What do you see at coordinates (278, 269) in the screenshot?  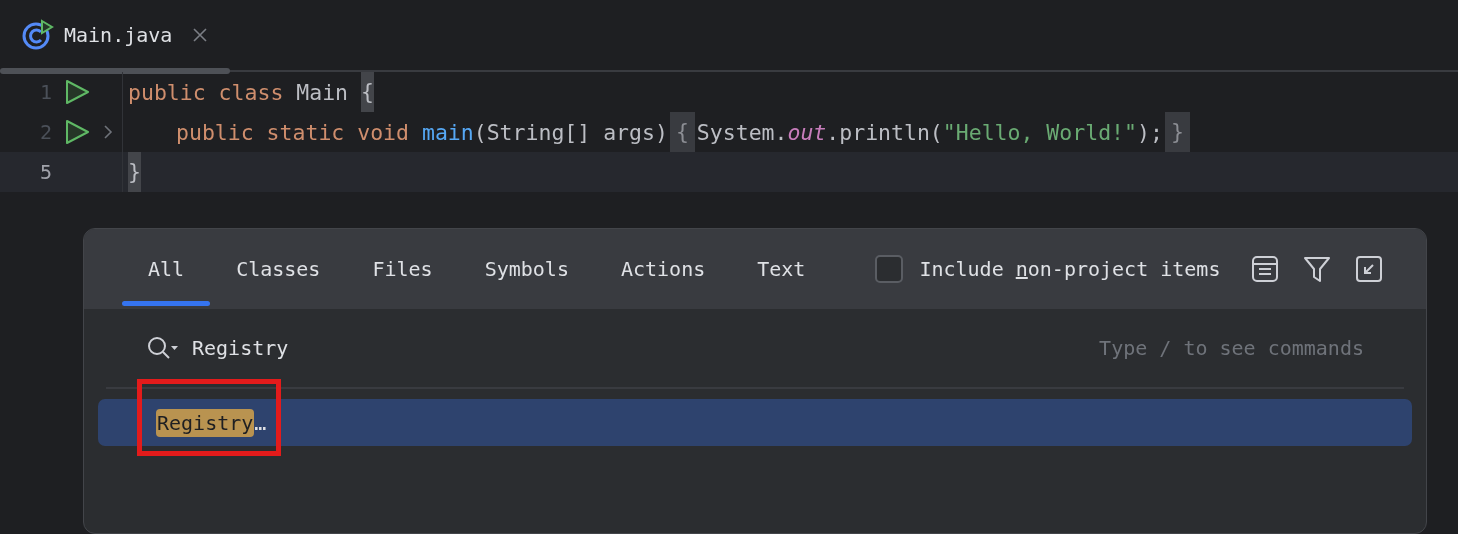 I see `search-tab: Classes` at bounding box center [278, 269].